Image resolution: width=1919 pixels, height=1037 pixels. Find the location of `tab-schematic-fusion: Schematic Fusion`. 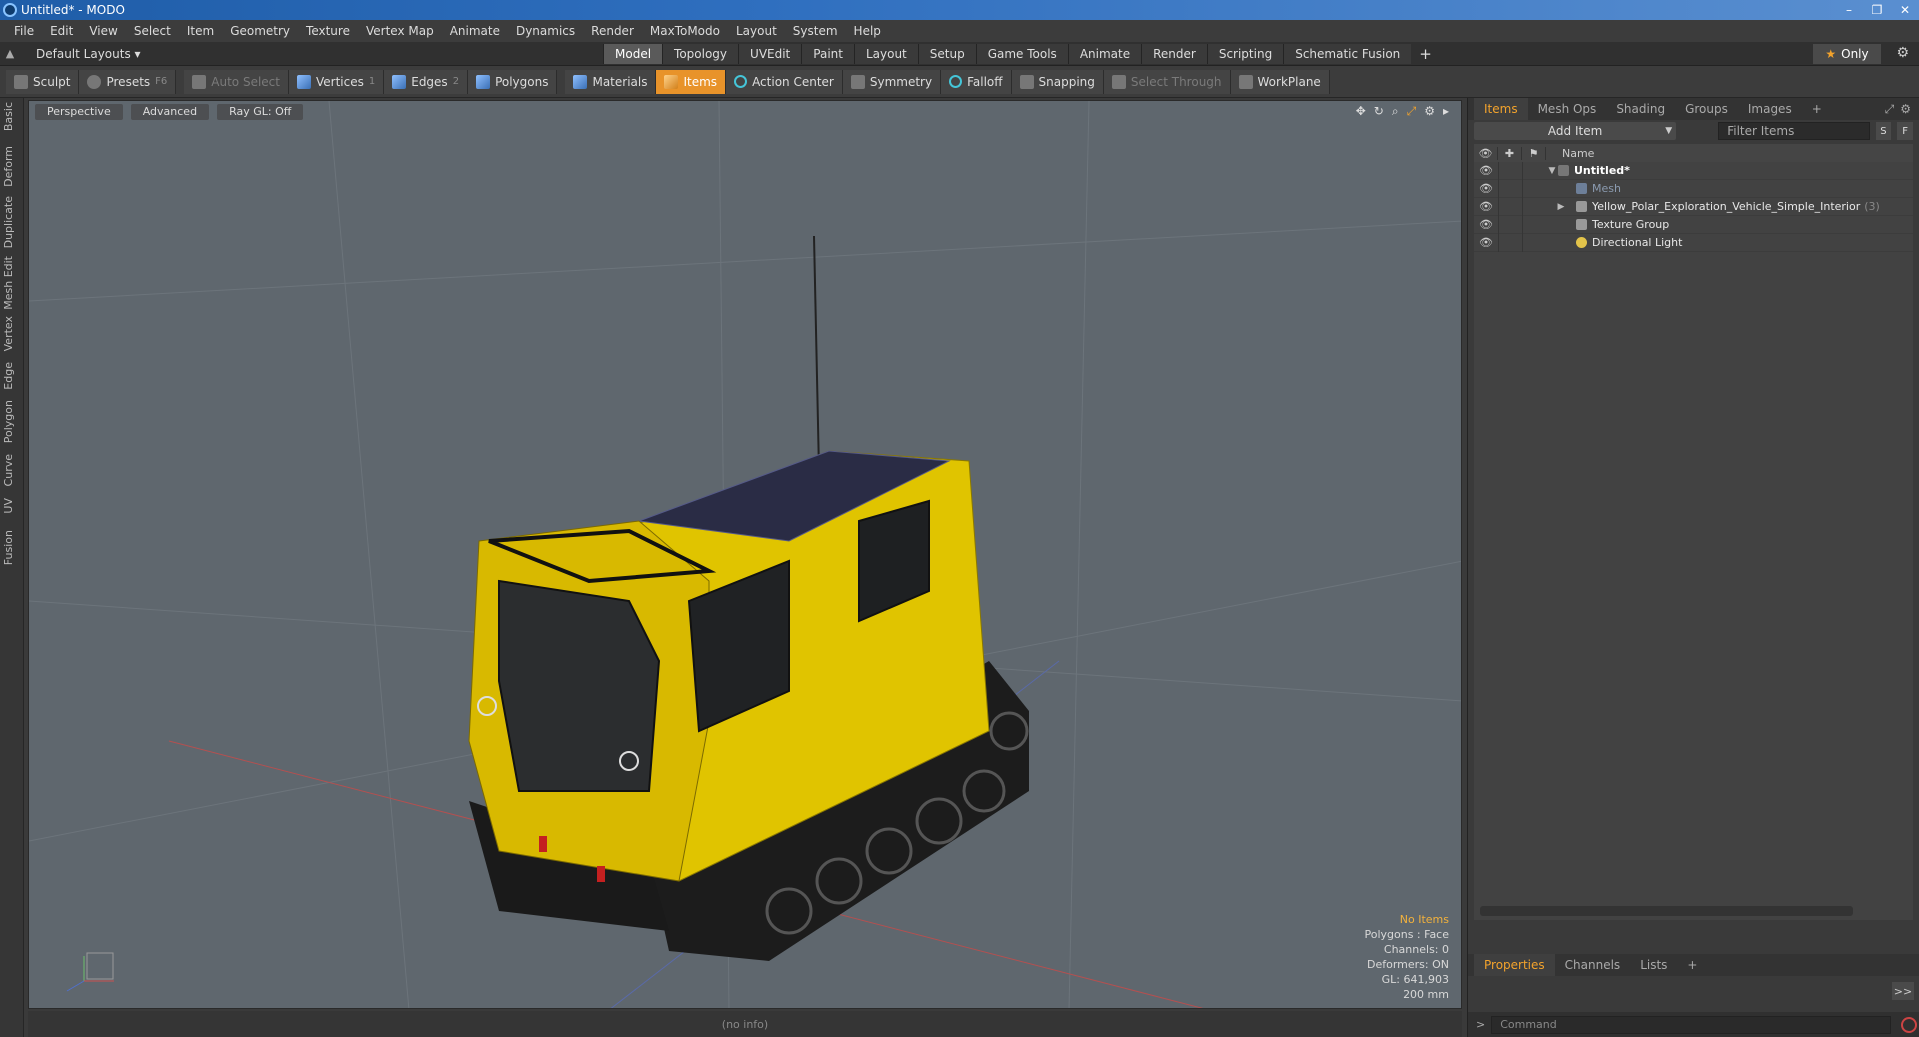

tab-schematic-fusion: Schematic Fusion is located at coordinates (1347, 54).